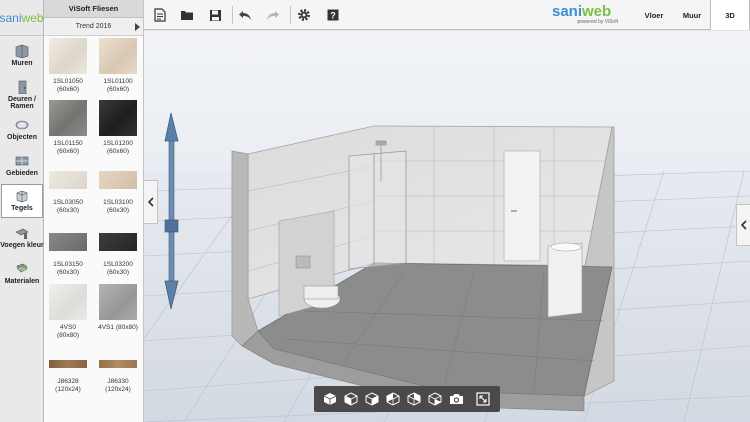  I want to click on tile-item: 1SL01200 (60x60), so click(118, 128).